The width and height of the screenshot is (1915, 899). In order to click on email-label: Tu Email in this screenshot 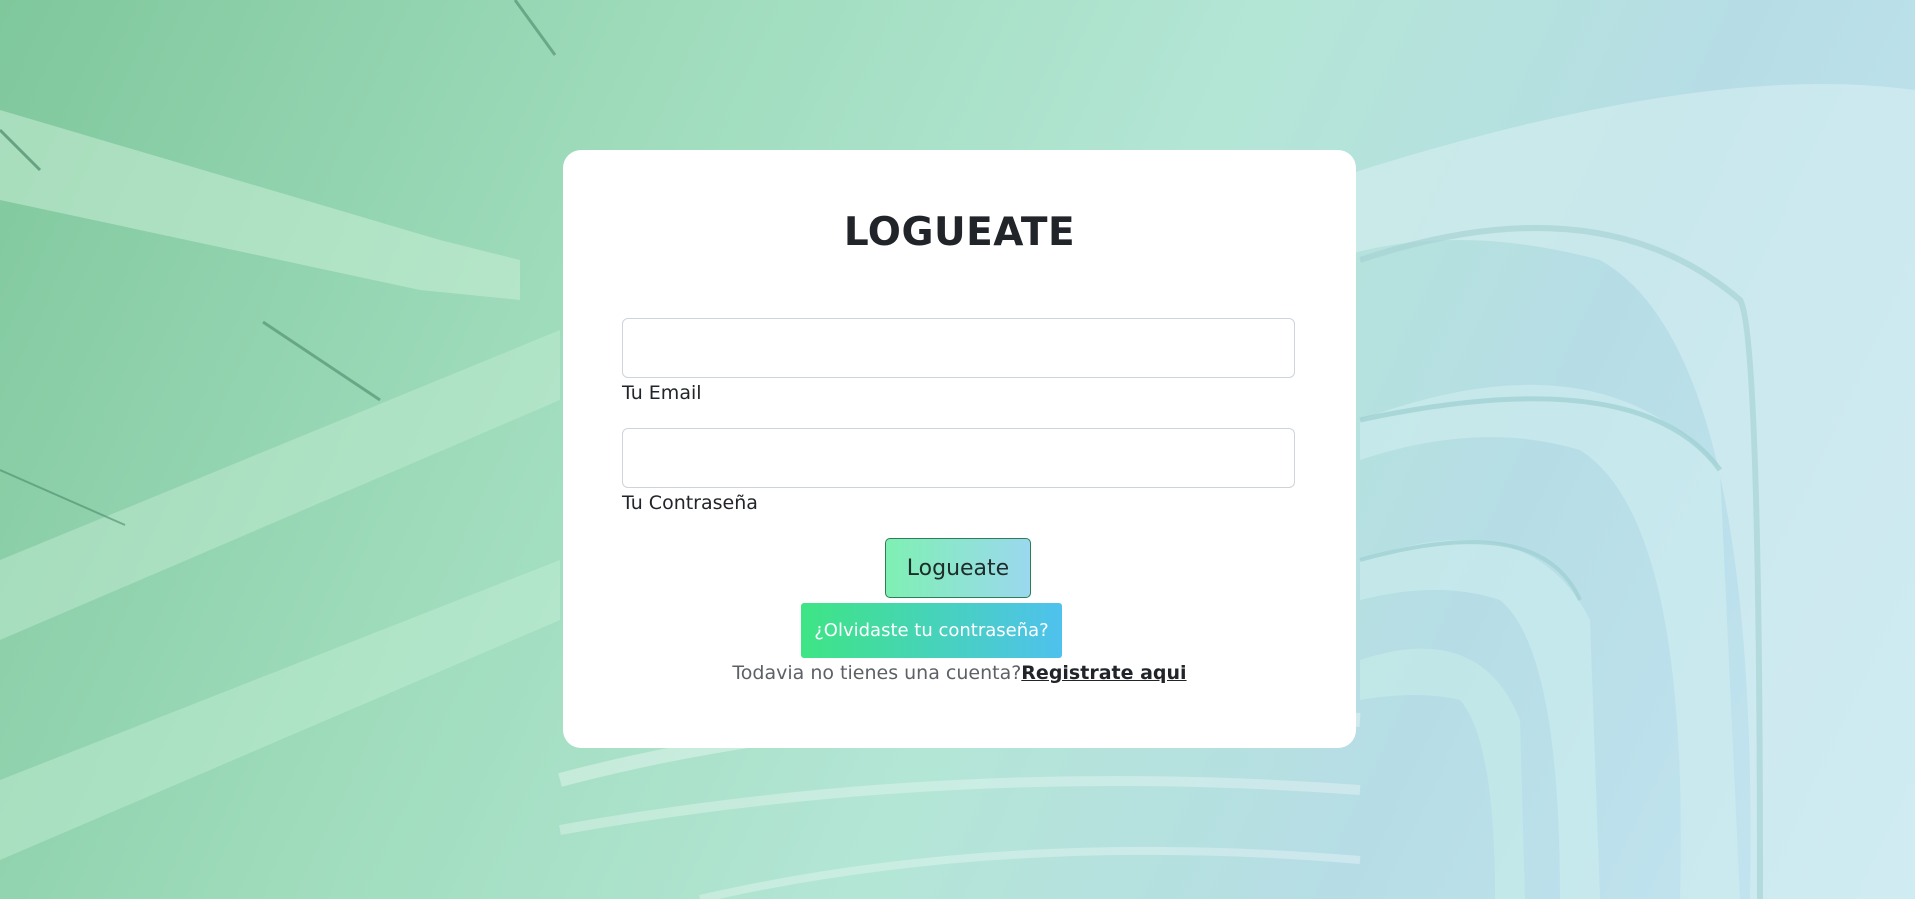, I will do `click(662, 393)`.